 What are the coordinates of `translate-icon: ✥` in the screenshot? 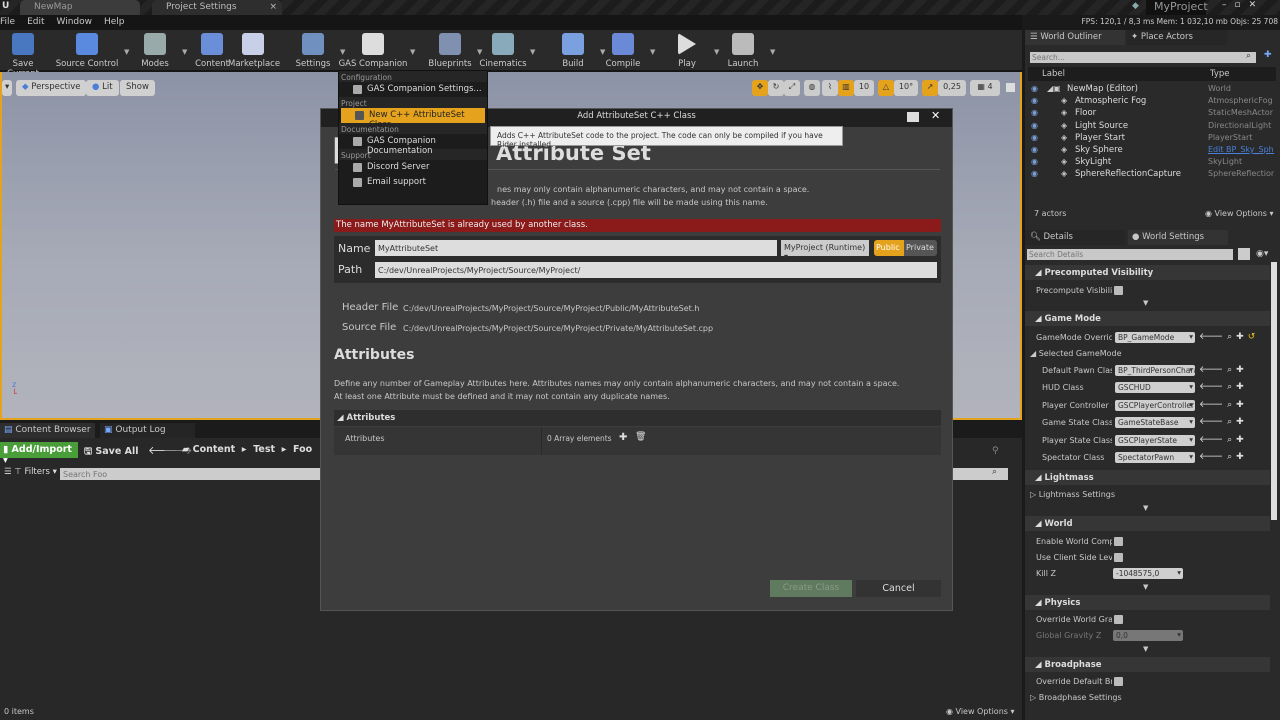 It's located at (760, 88).